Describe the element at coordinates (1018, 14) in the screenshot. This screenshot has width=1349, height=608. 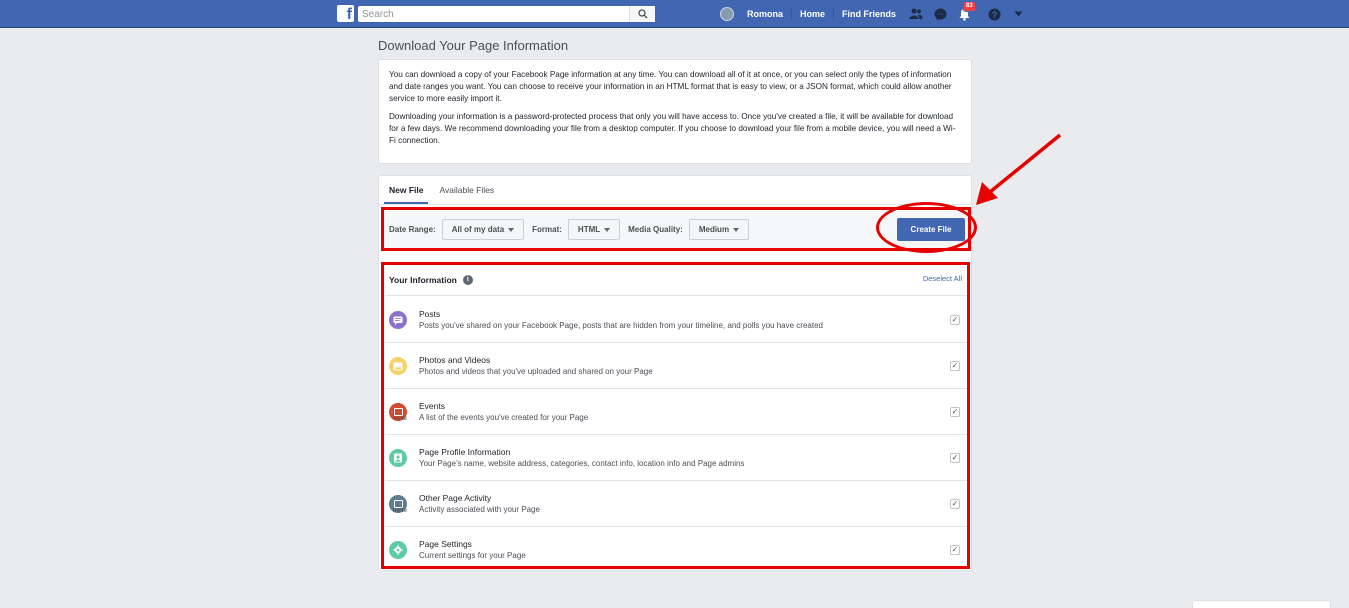
I see `chevron-down-icon` at that location.